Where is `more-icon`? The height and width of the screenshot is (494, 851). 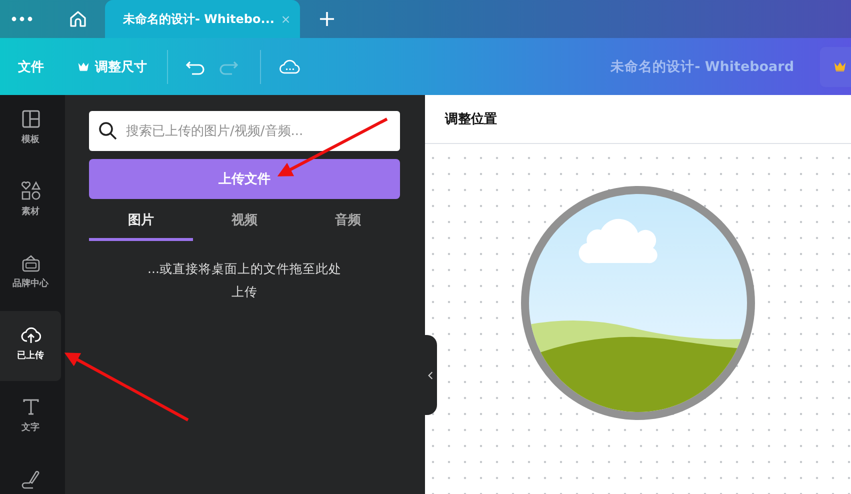
more-icon is located at coordinates (22, 19).